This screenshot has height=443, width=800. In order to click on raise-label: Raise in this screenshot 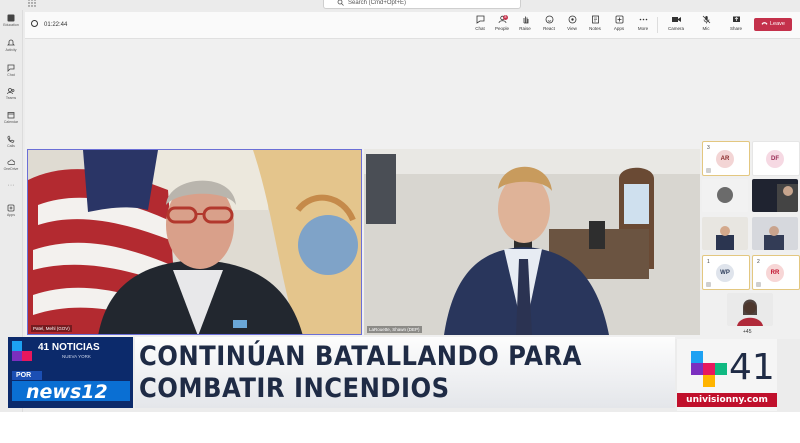, I will do `click(525, 28)`.